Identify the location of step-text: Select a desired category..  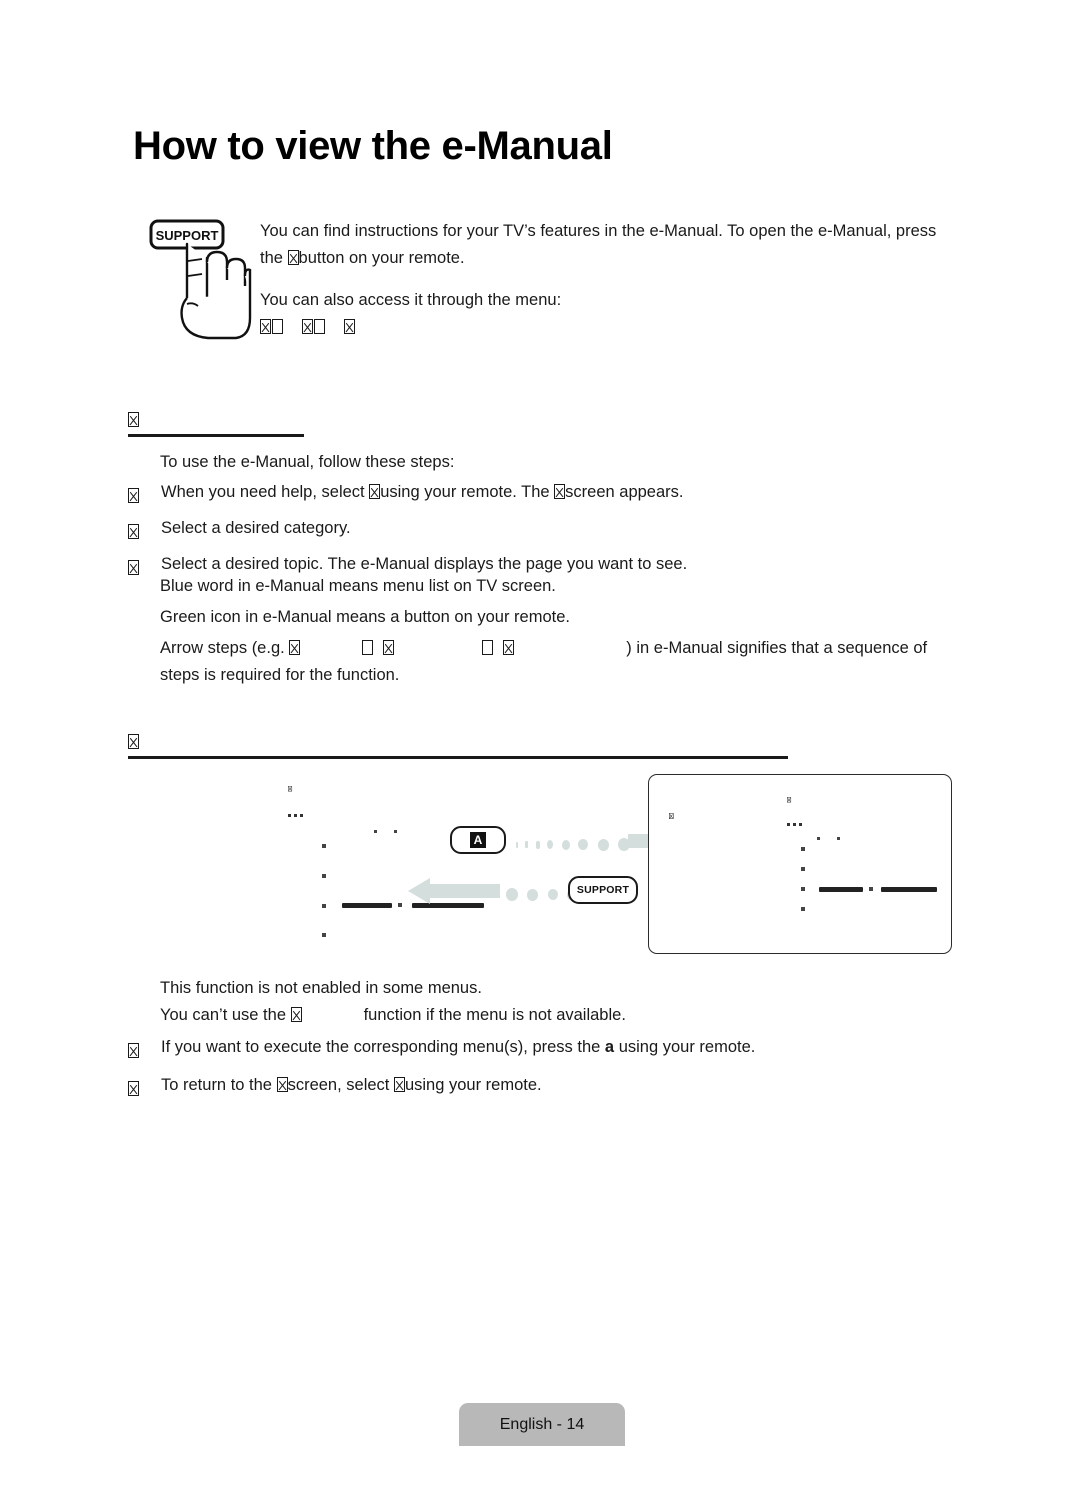
(256, 528).